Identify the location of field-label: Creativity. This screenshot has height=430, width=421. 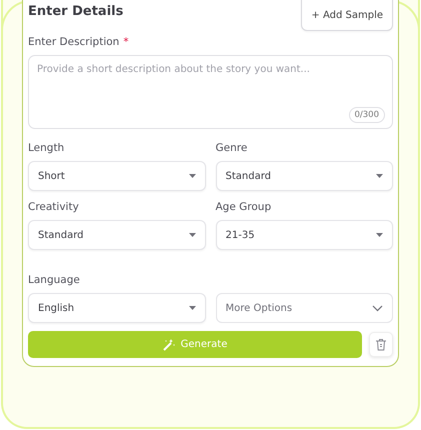
(54, 208).